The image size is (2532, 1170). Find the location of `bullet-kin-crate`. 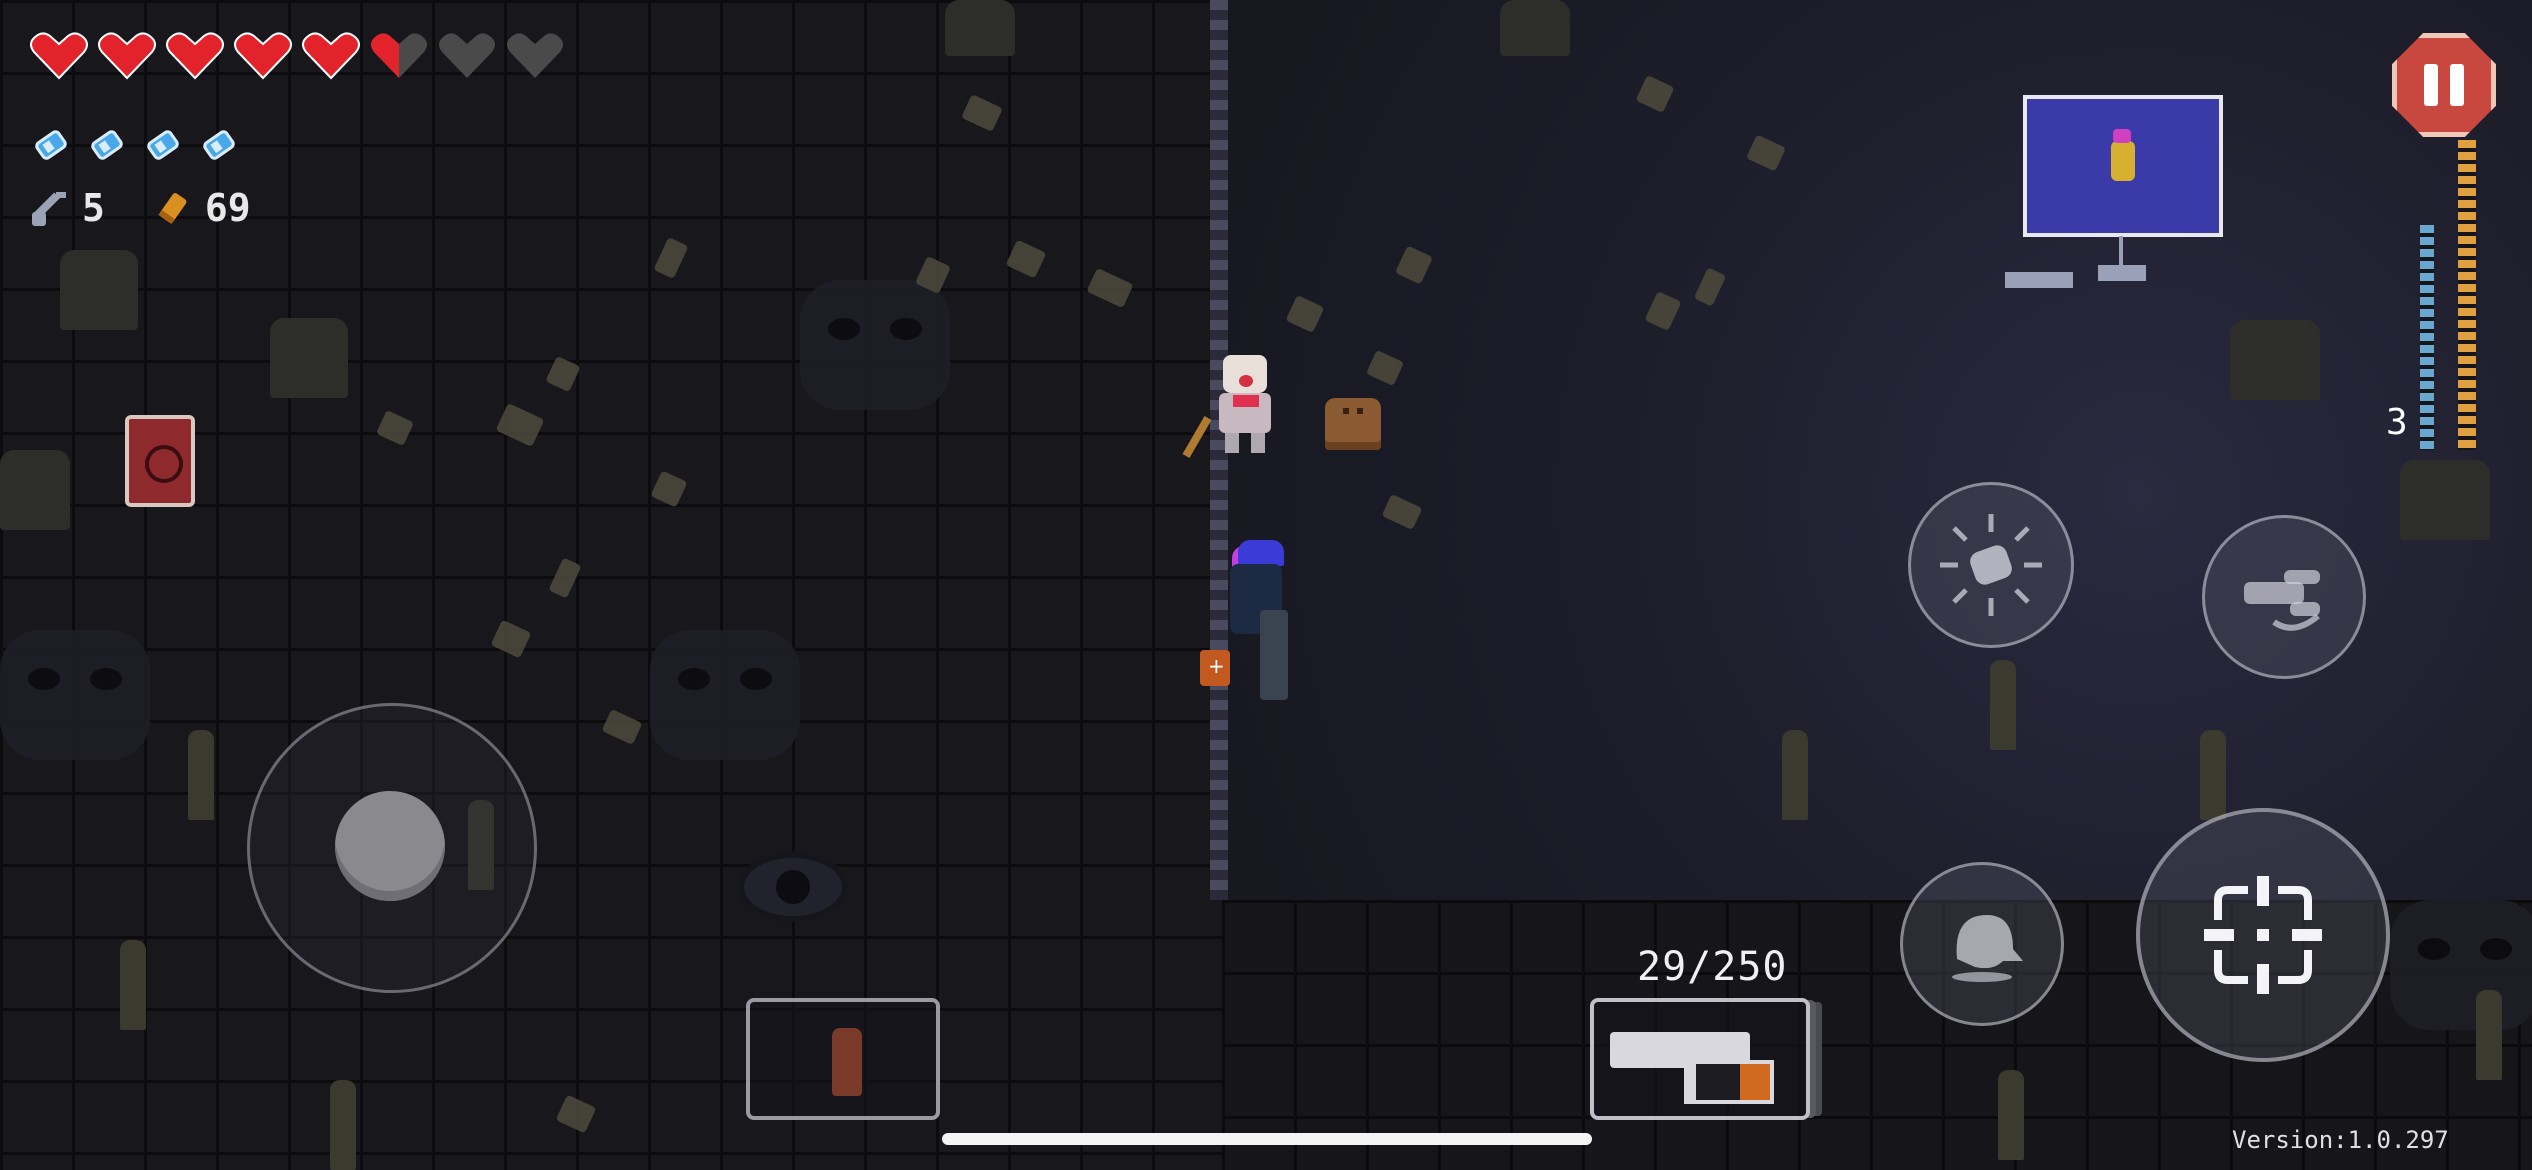

bullet-kin-crate is located at coordinates (1353, 424).